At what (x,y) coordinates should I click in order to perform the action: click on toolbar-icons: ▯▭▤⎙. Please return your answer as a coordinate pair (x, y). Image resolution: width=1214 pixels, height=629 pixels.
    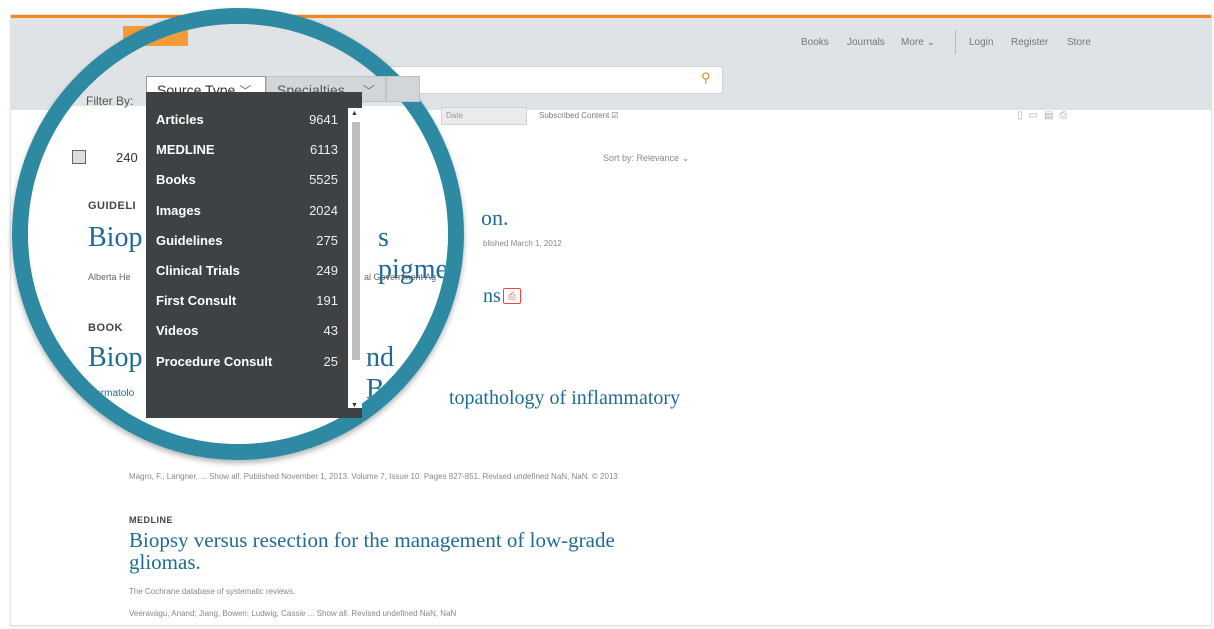
    Looking at the image, I should click on (1045, 115).